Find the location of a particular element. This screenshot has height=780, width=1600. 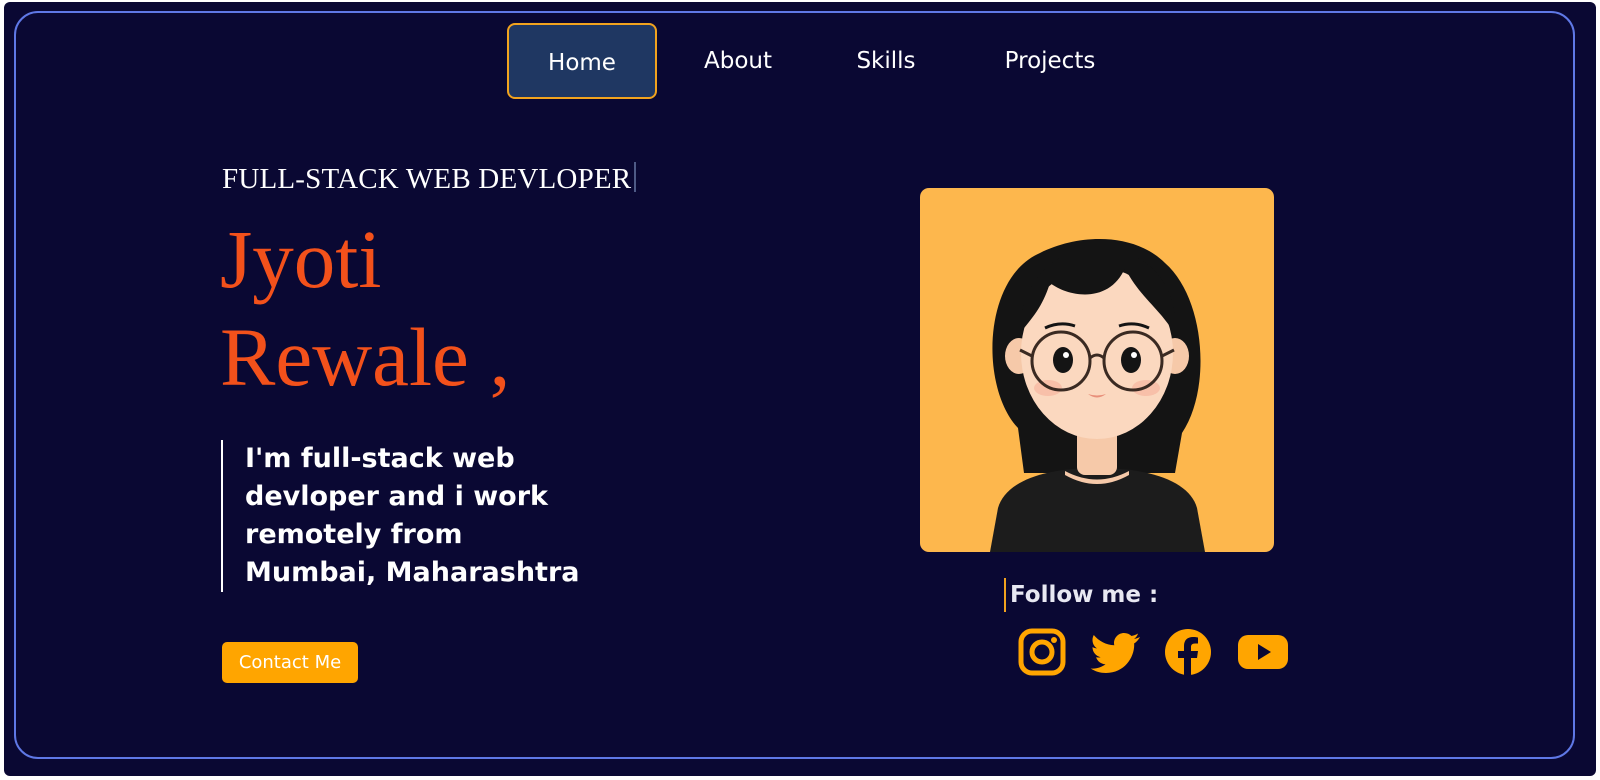

hero-subtitle-text: FULL-STACK WEB DEVLOPER is located at coordinates (427, 179).